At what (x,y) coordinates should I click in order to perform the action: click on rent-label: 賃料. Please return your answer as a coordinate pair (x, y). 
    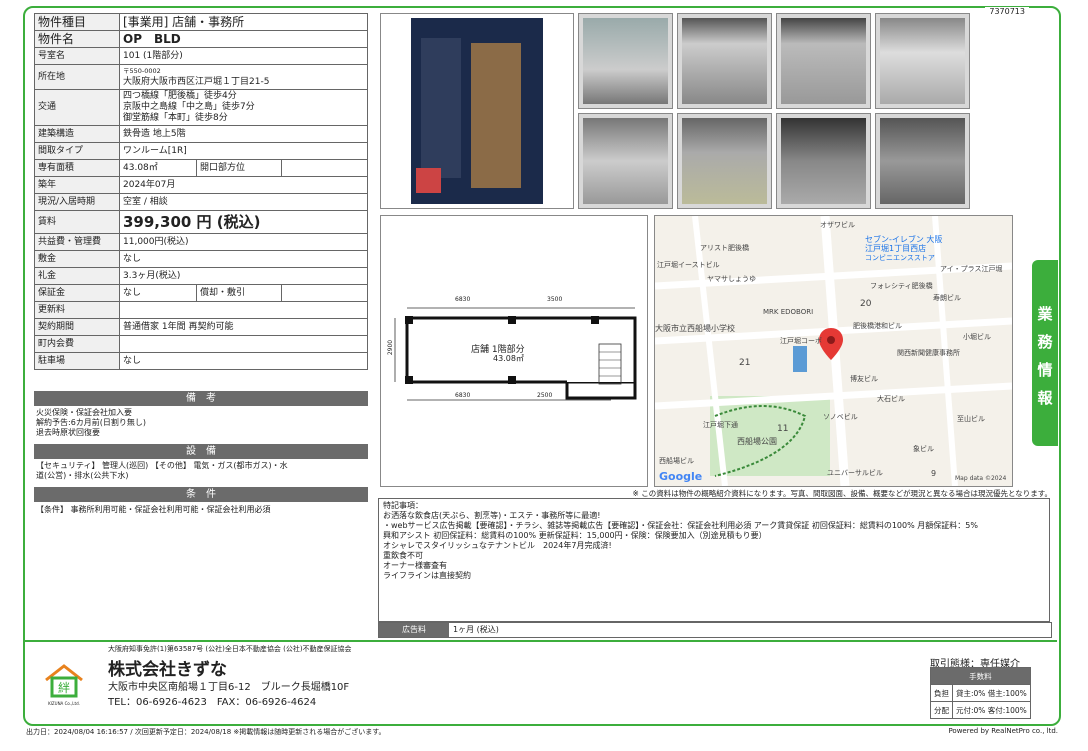
    Looking at the image, I should click on (77, 222).